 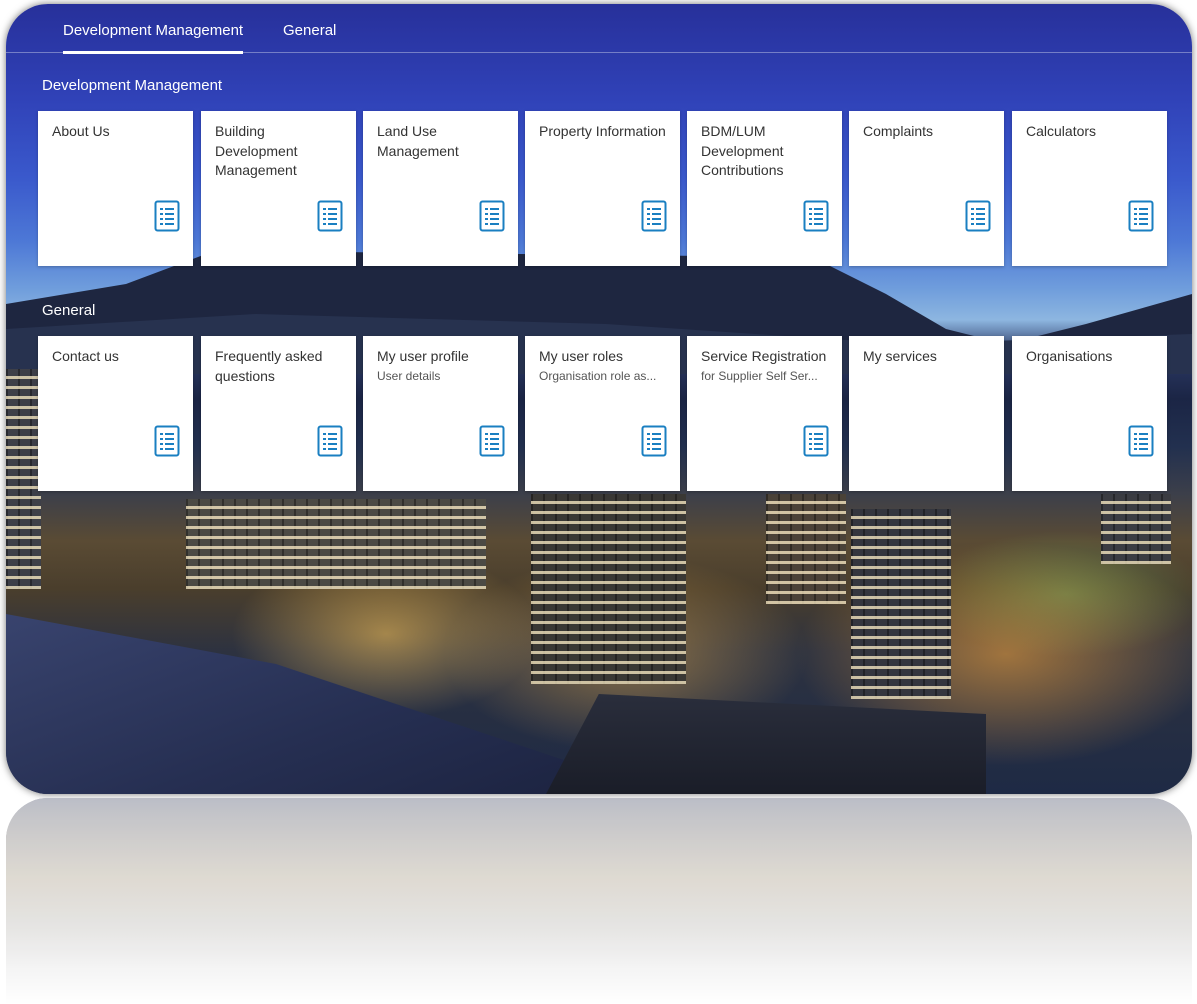 I want to click on tile-title: Organisations, so click(x=1069, y=356).